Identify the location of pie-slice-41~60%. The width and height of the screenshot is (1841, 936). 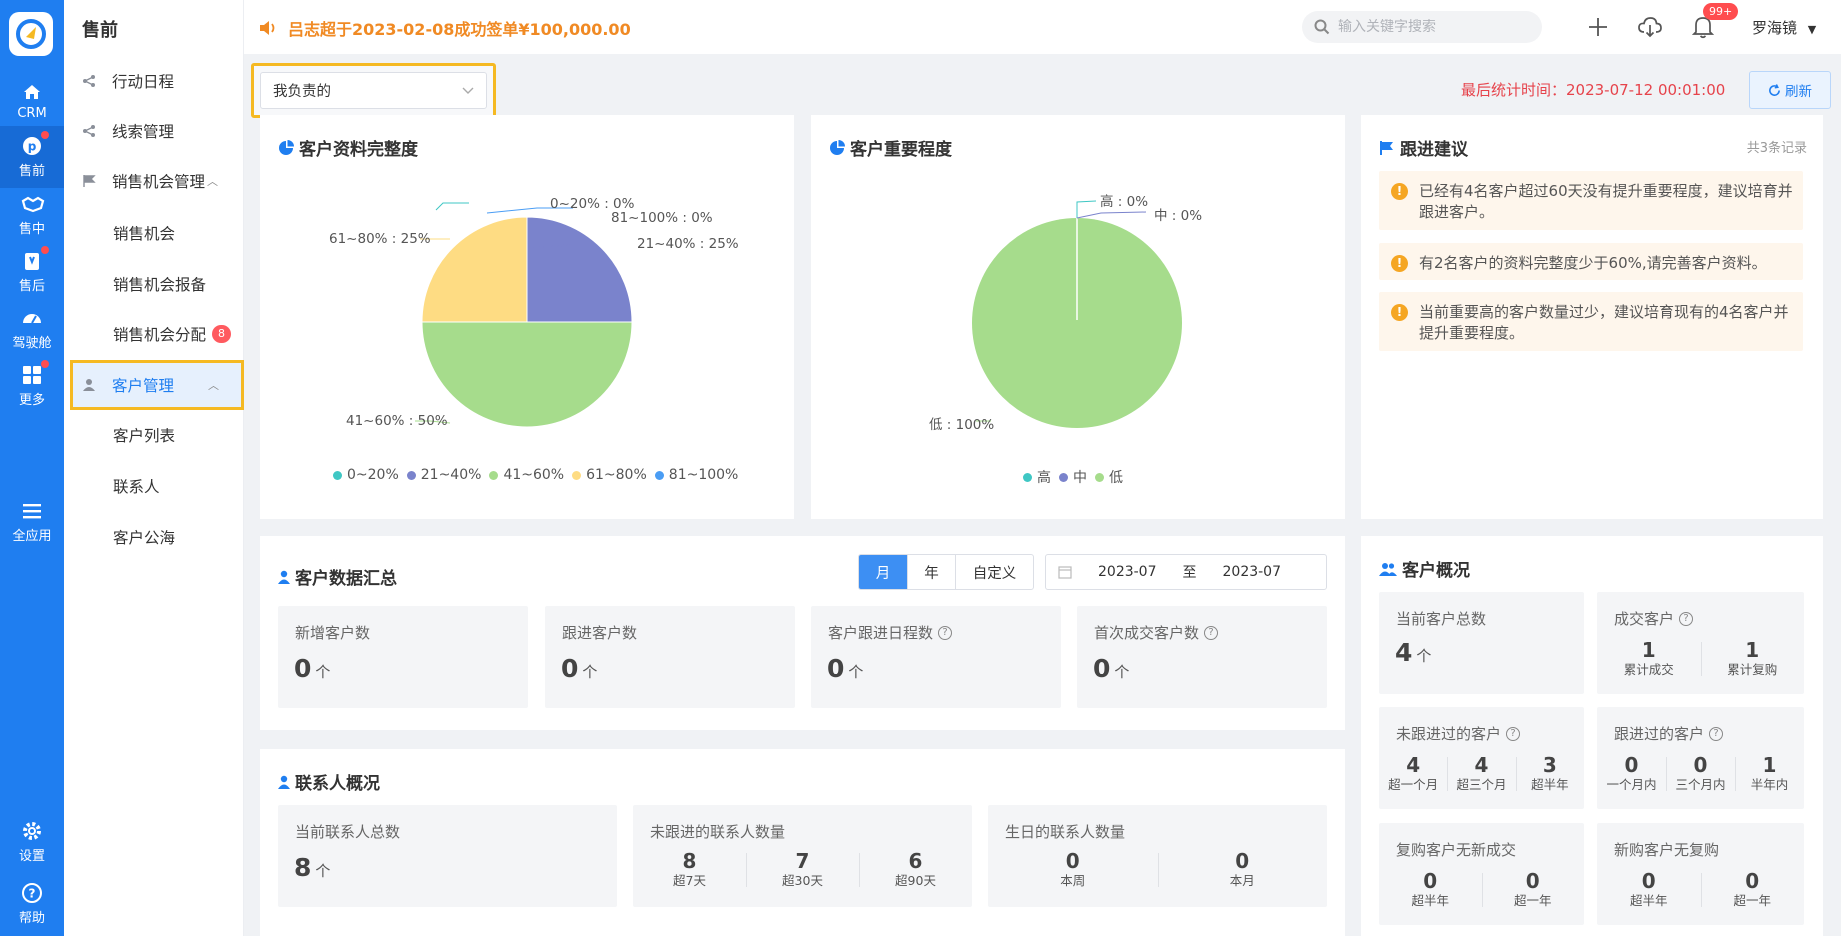
(527, 374).